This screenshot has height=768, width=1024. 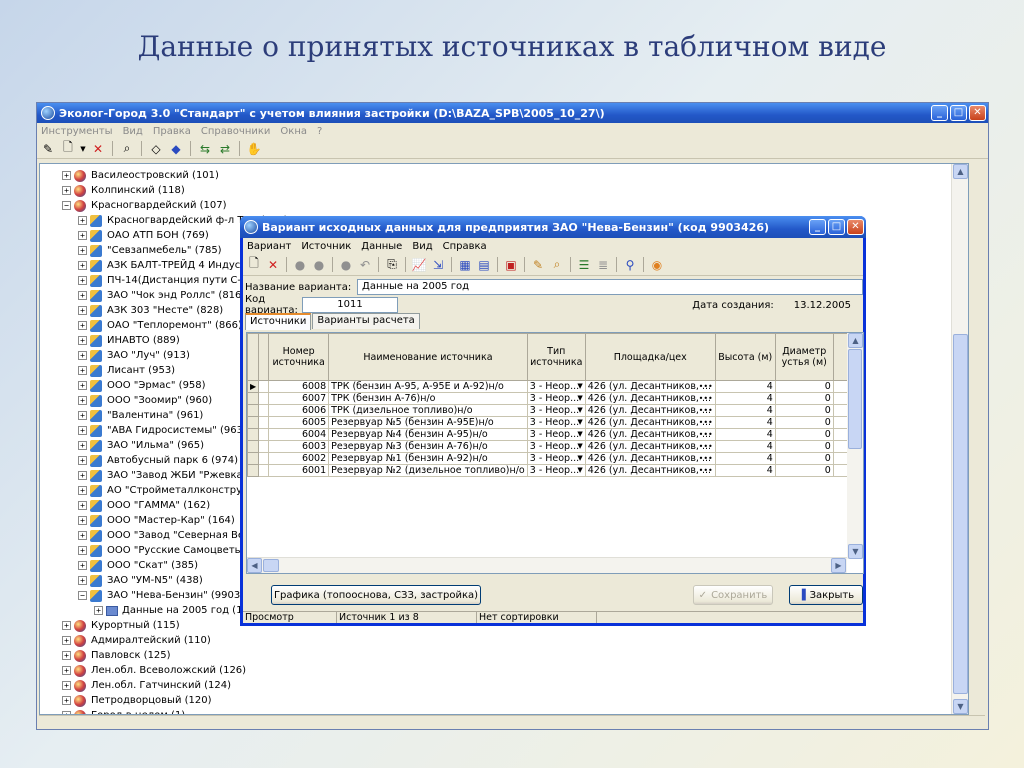 What do you see at coordinates (960, 171) in the screenshot?
I see `scroll-up-icon: ▲` at bounding box center [960, 171].